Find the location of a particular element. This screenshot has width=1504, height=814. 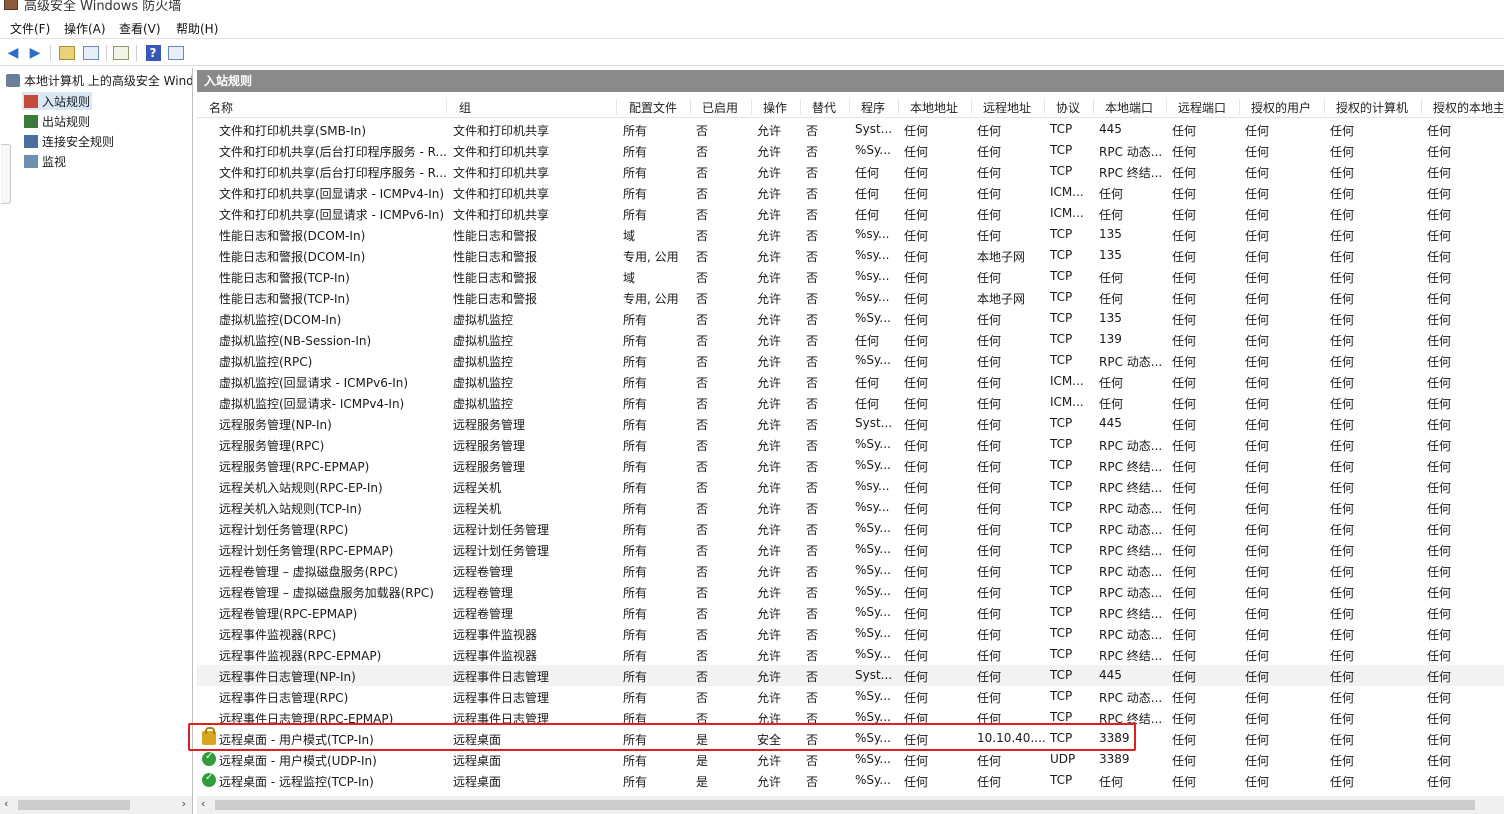

back-arrow-icon: ◀ is located at coordinates (13, 53).